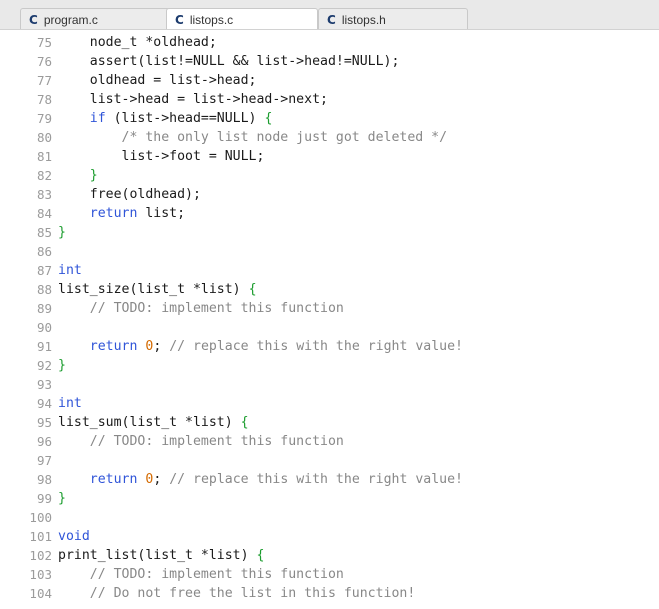  I want to click on code-text: int, so click(70, 270).